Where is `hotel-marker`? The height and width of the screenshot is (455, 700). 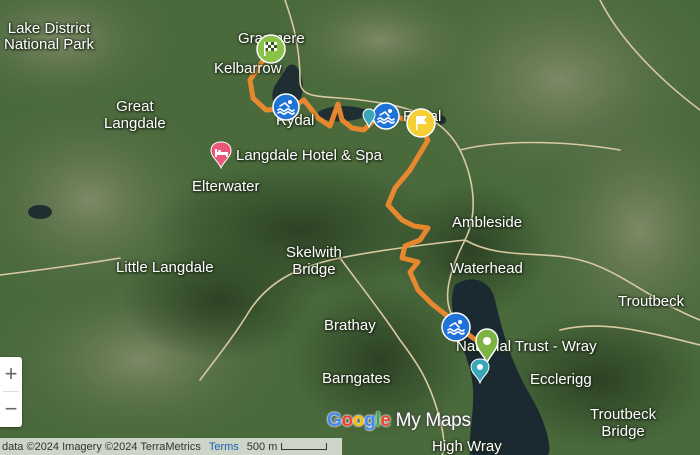
hotel-marker is located at coordinates (221, 155).